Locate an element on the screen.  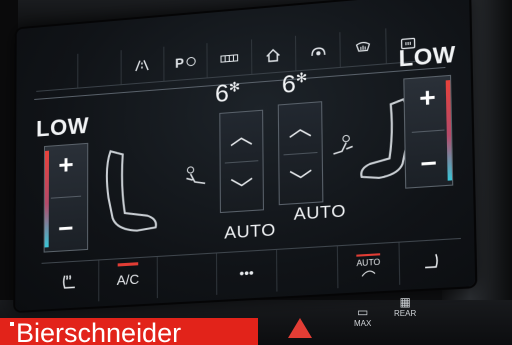
drive-select-icon is located at coordinates (317, 51).